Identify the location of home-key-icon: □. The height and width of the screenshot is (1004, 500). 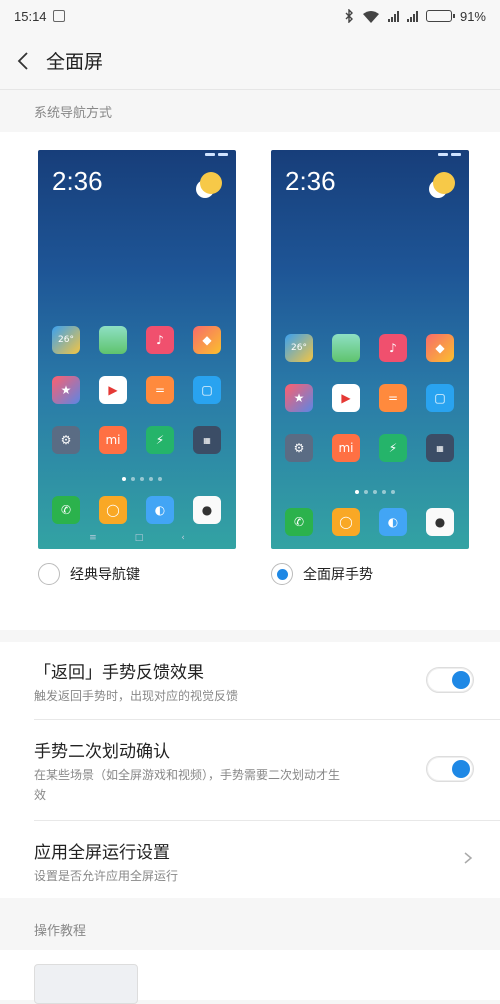
(139, 538).